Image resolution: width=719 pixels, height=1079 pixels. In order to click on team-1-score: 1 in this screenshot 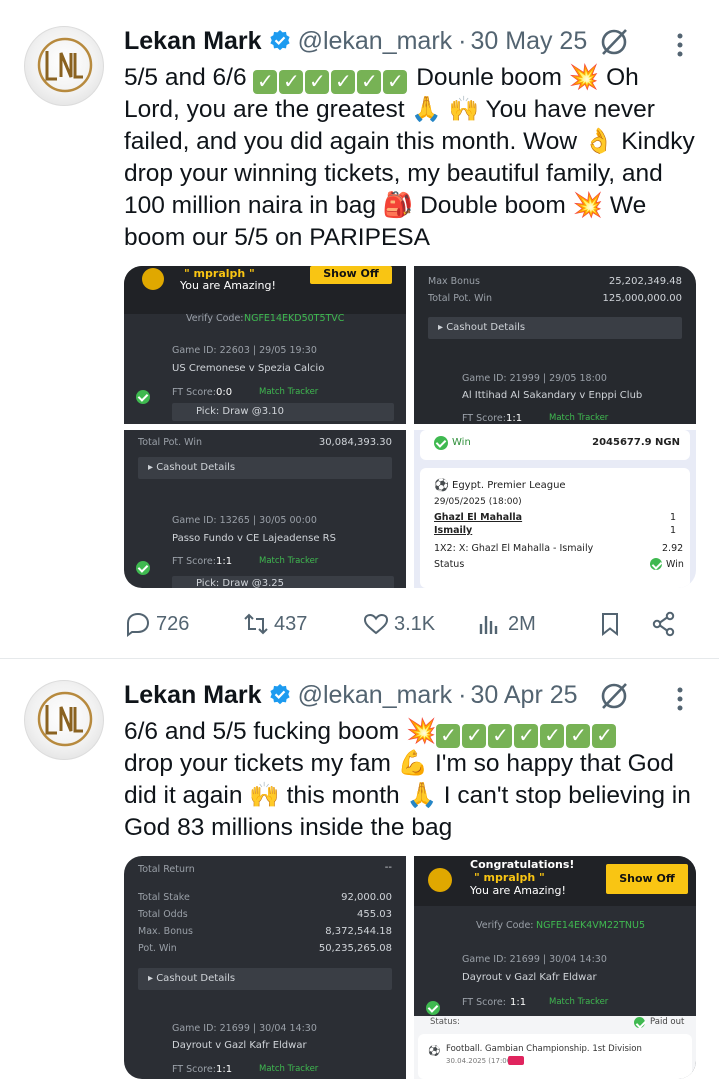, I will do `click(673, 517)`.